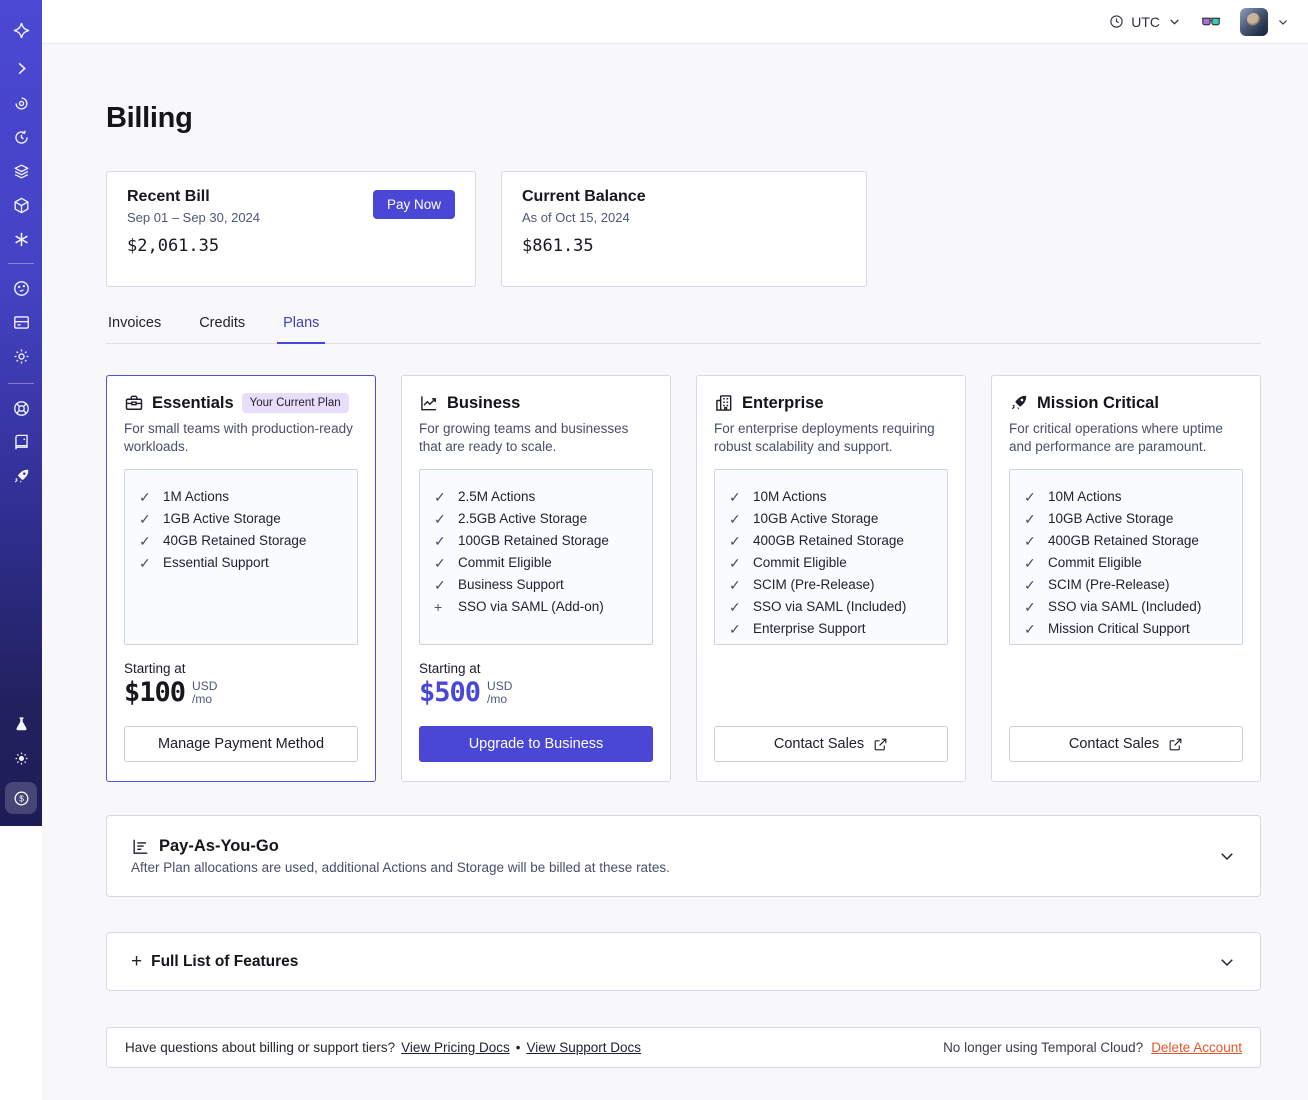 Image resolution: width=1308 pixels, height=1100 pixels. What do you see at coordinates (783, 402) in the screenshot?
I see `plan-name: Enterprise` at bounding box center [783, 402].